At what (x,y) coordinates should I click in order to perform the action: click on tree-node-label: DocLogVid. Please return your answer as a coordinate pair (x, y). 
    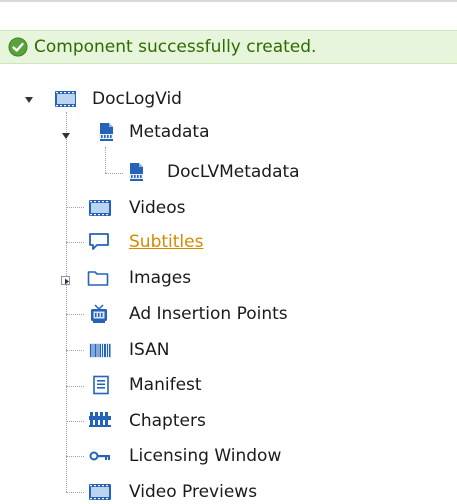
    Looking at the image, I should click on (137, 99).